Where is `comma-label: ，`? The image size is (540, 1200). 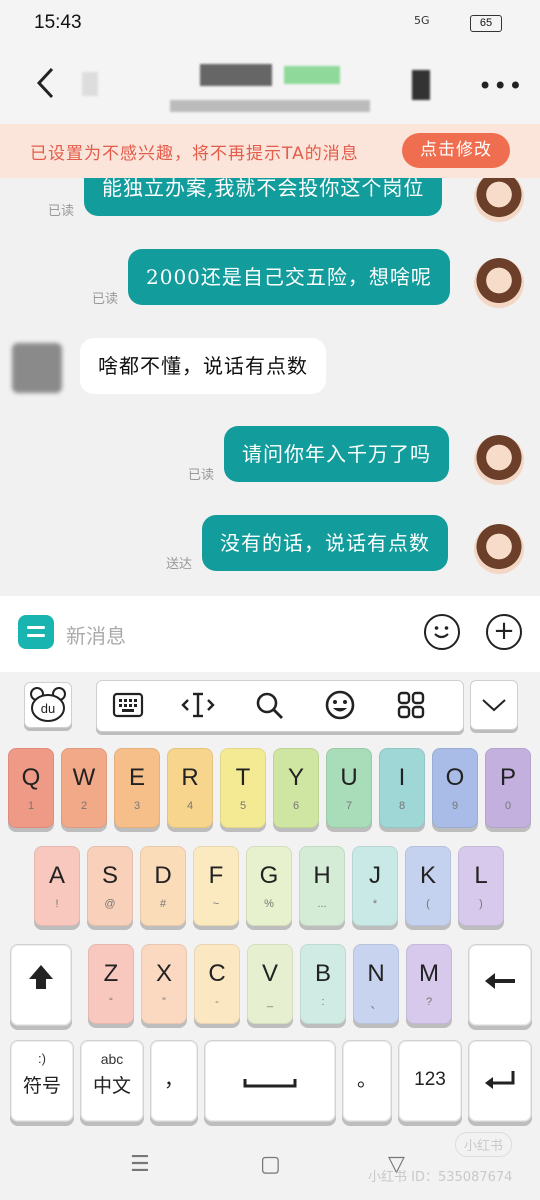 comma-label: ， is located at coordinates (174, 1080).